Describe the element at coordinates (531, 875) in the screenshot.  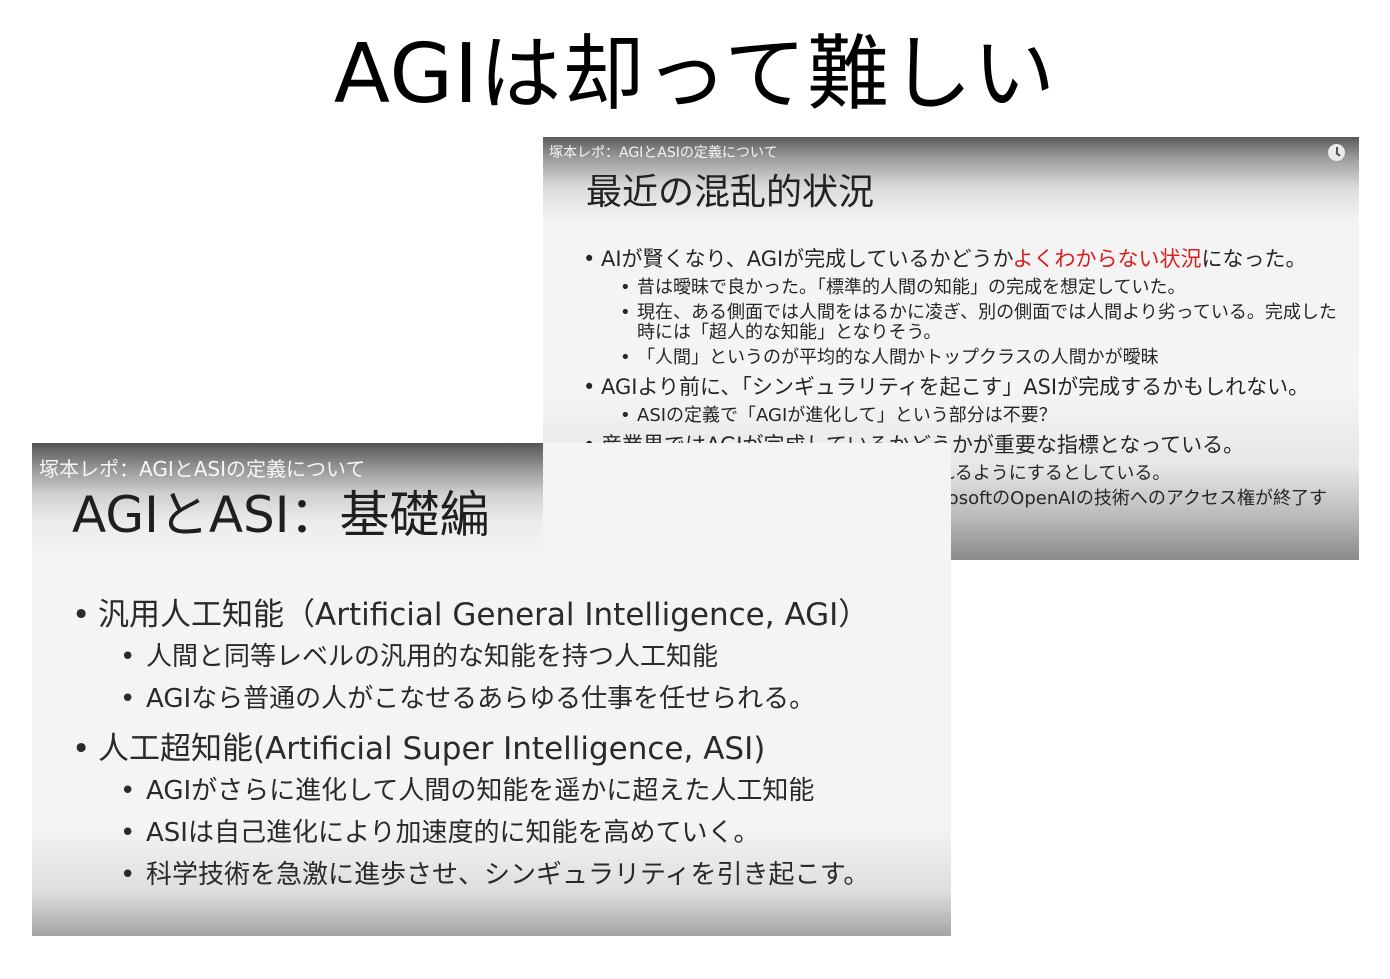
I see `sub-bullet: 科学技術を急激に進歩させ、シンギュラリティを引き起こす。` at that location.